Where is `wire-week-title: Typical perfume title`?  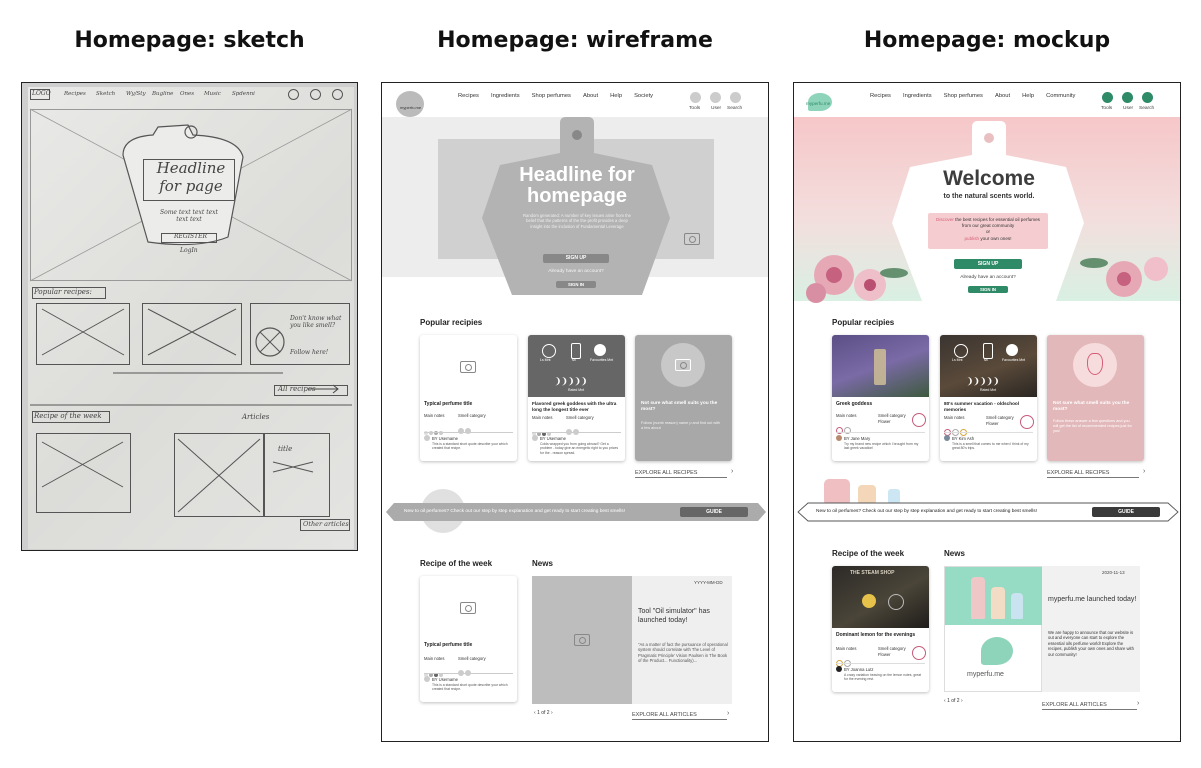 wire-week-title: Typical perfume title is located at coordinates (448, 645).